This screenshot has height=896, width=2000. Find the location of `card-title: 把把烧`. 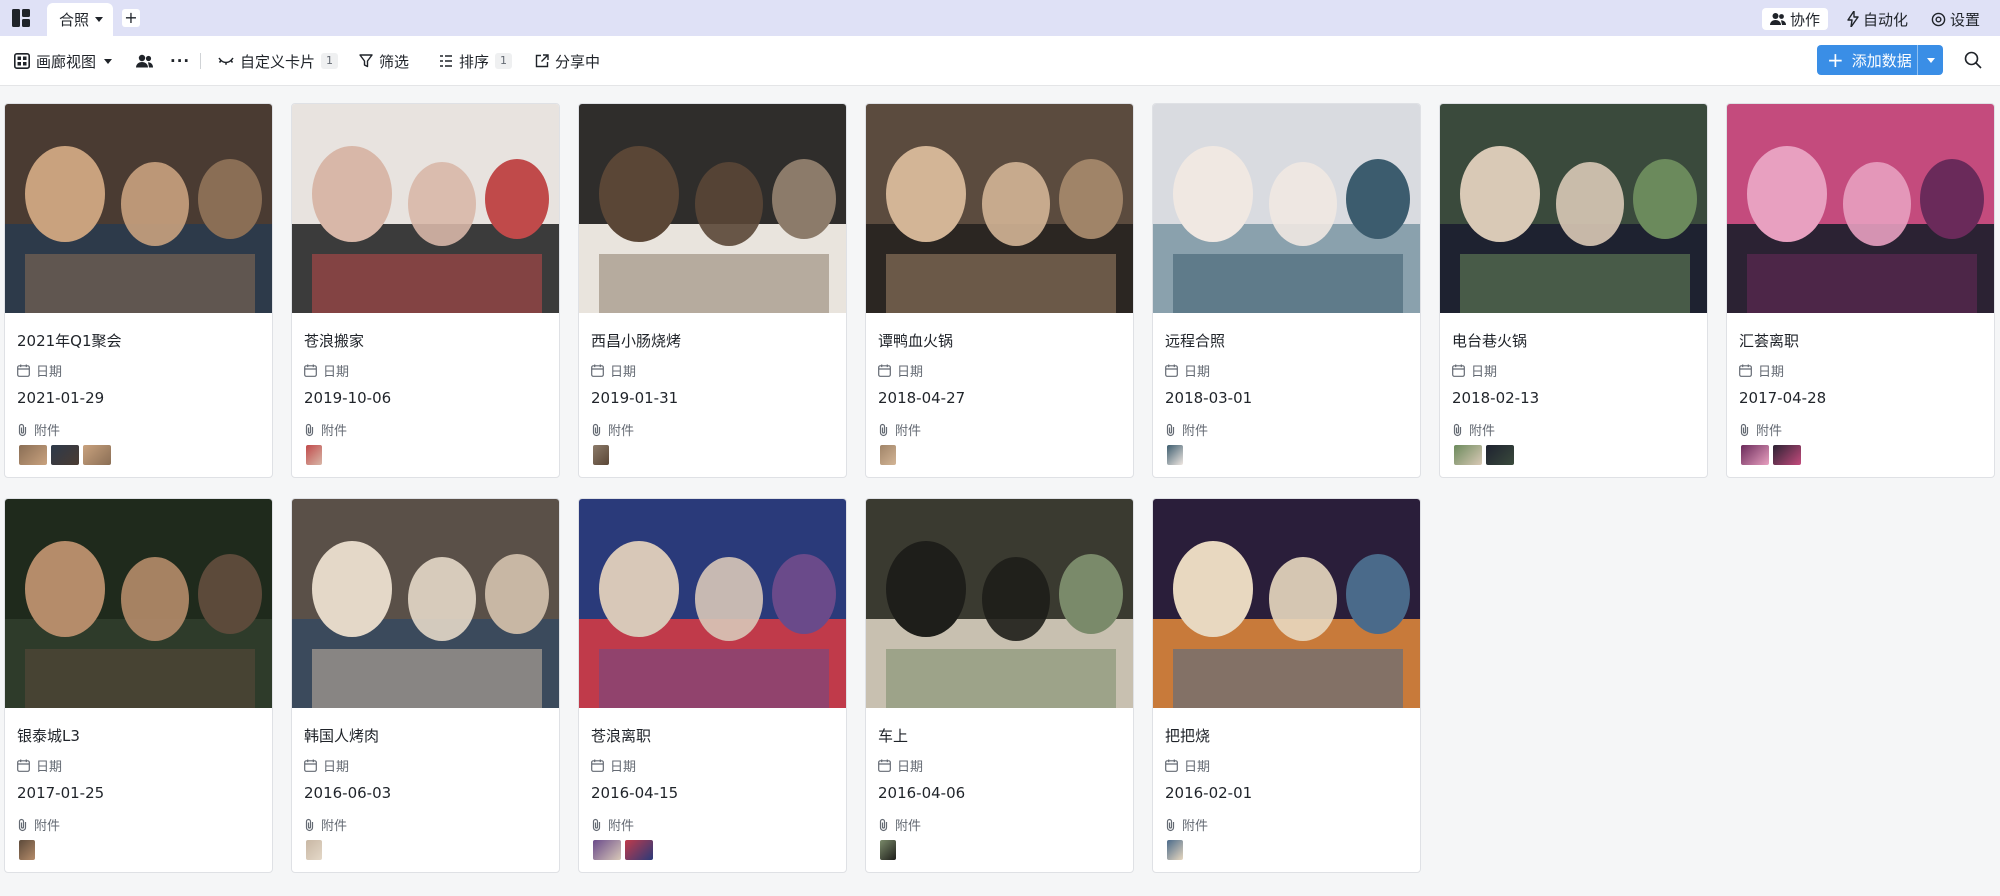

card-title: 把把烧 is located at coordinates (1188, 736).